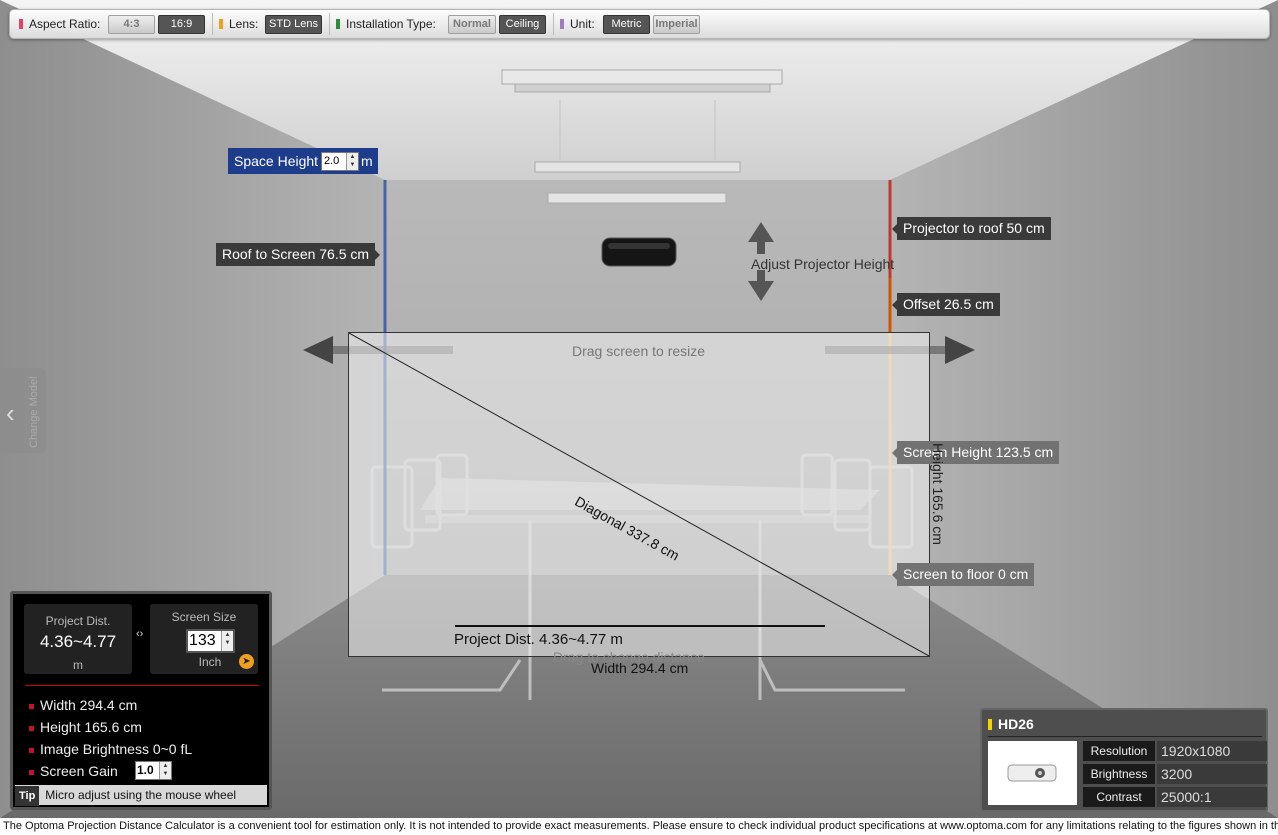 The width and height of the screenshot is (1278, 835). I want to click on install-normal-button: Normal, so click(472, 24).